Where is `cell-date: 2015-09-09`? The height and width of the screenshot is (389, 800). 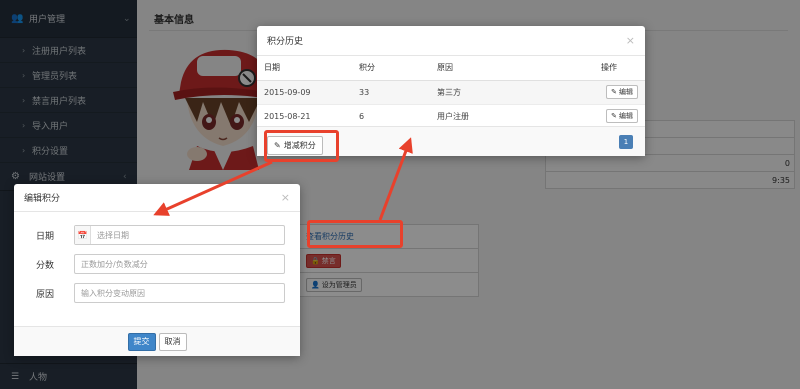
cell-date: 2015-09-09 is located at coordinates (304, 92).